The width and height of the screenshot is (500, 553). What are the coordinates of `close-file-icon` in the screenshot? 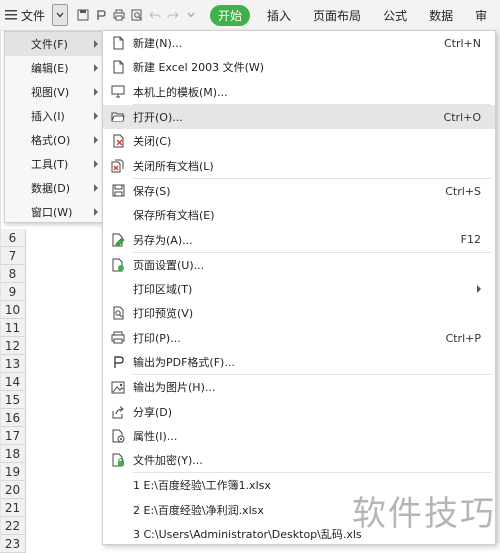 It's located at (118, 141).